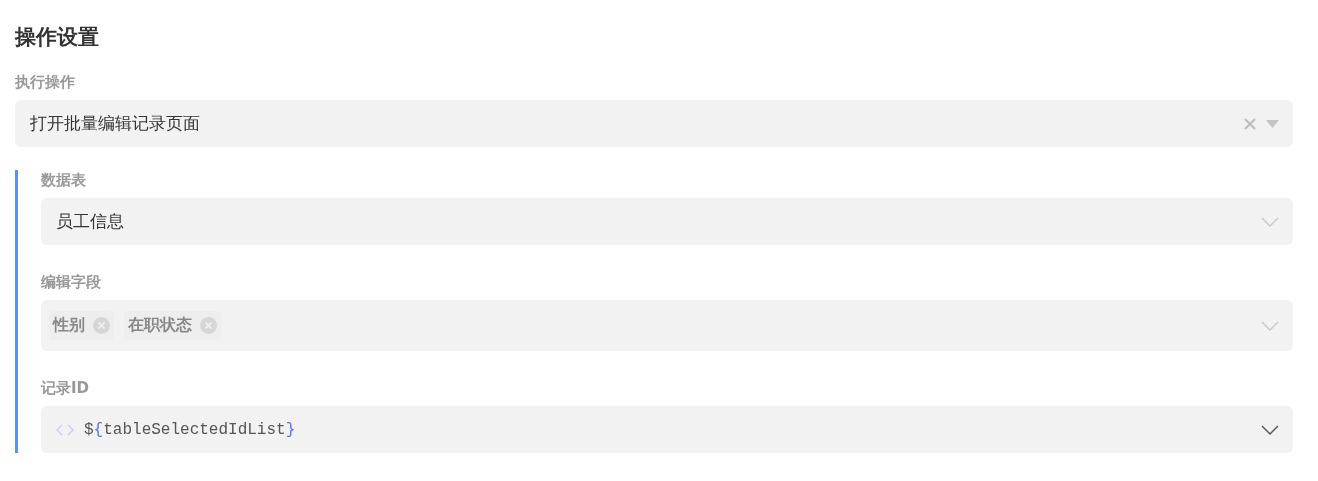  Describe the element at coordinates (172, 325) in the screenshot. I see `field-tag: 在职状态` at that location.